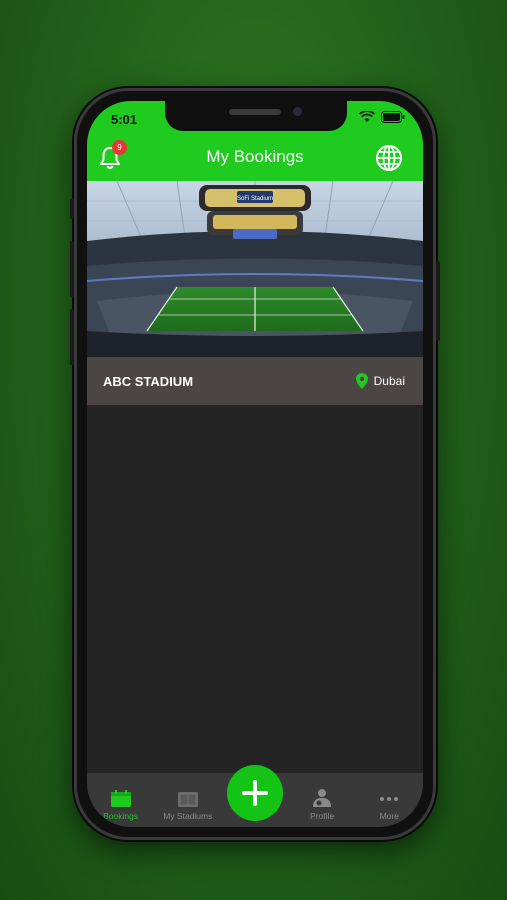 The height and width of the screenshot is (900, 507). I want to click on page-title: My Bookings, so click(255, 156).